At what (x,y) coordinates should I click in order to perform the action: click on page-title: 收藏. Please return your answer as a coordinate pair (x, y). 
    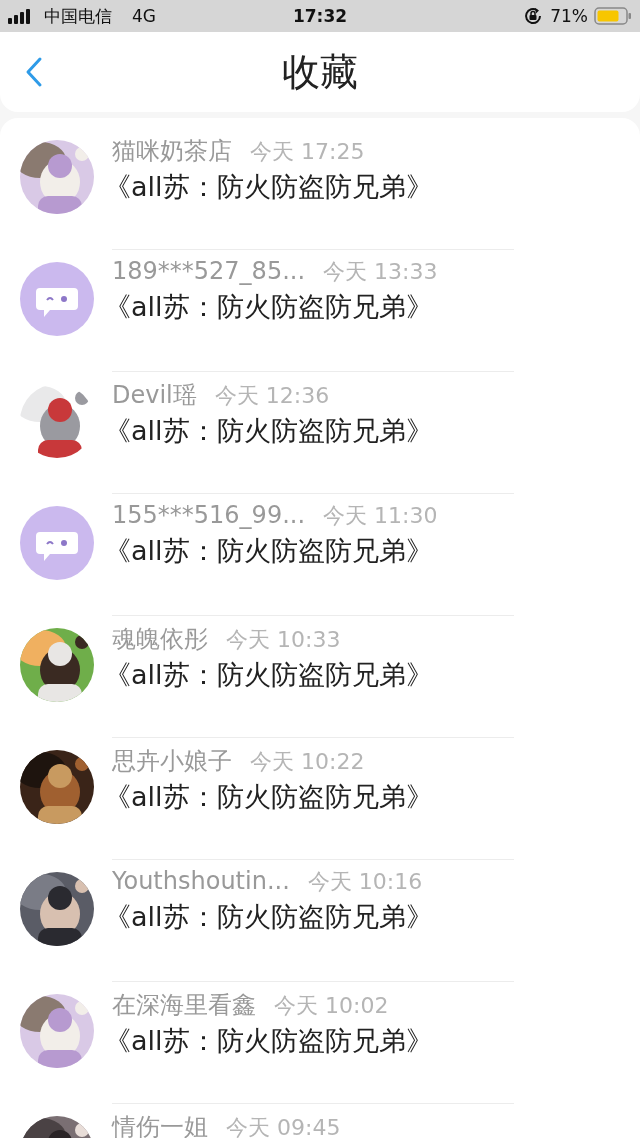
    Looking at the image, I should click on (320, 72).